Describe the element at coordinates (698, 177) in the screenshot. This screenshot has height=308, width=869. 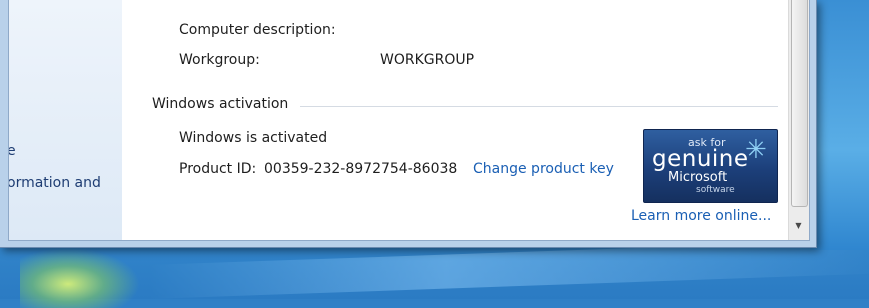
I see `badge-microsoft-text: Microsoft` at that location.